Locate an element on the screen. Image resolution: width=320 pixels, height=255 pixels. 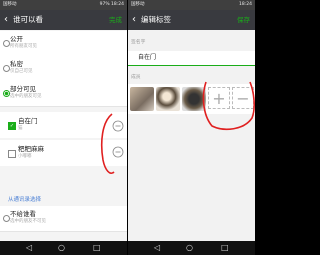
radio-selected-icon is located at coordinates (6, 93).